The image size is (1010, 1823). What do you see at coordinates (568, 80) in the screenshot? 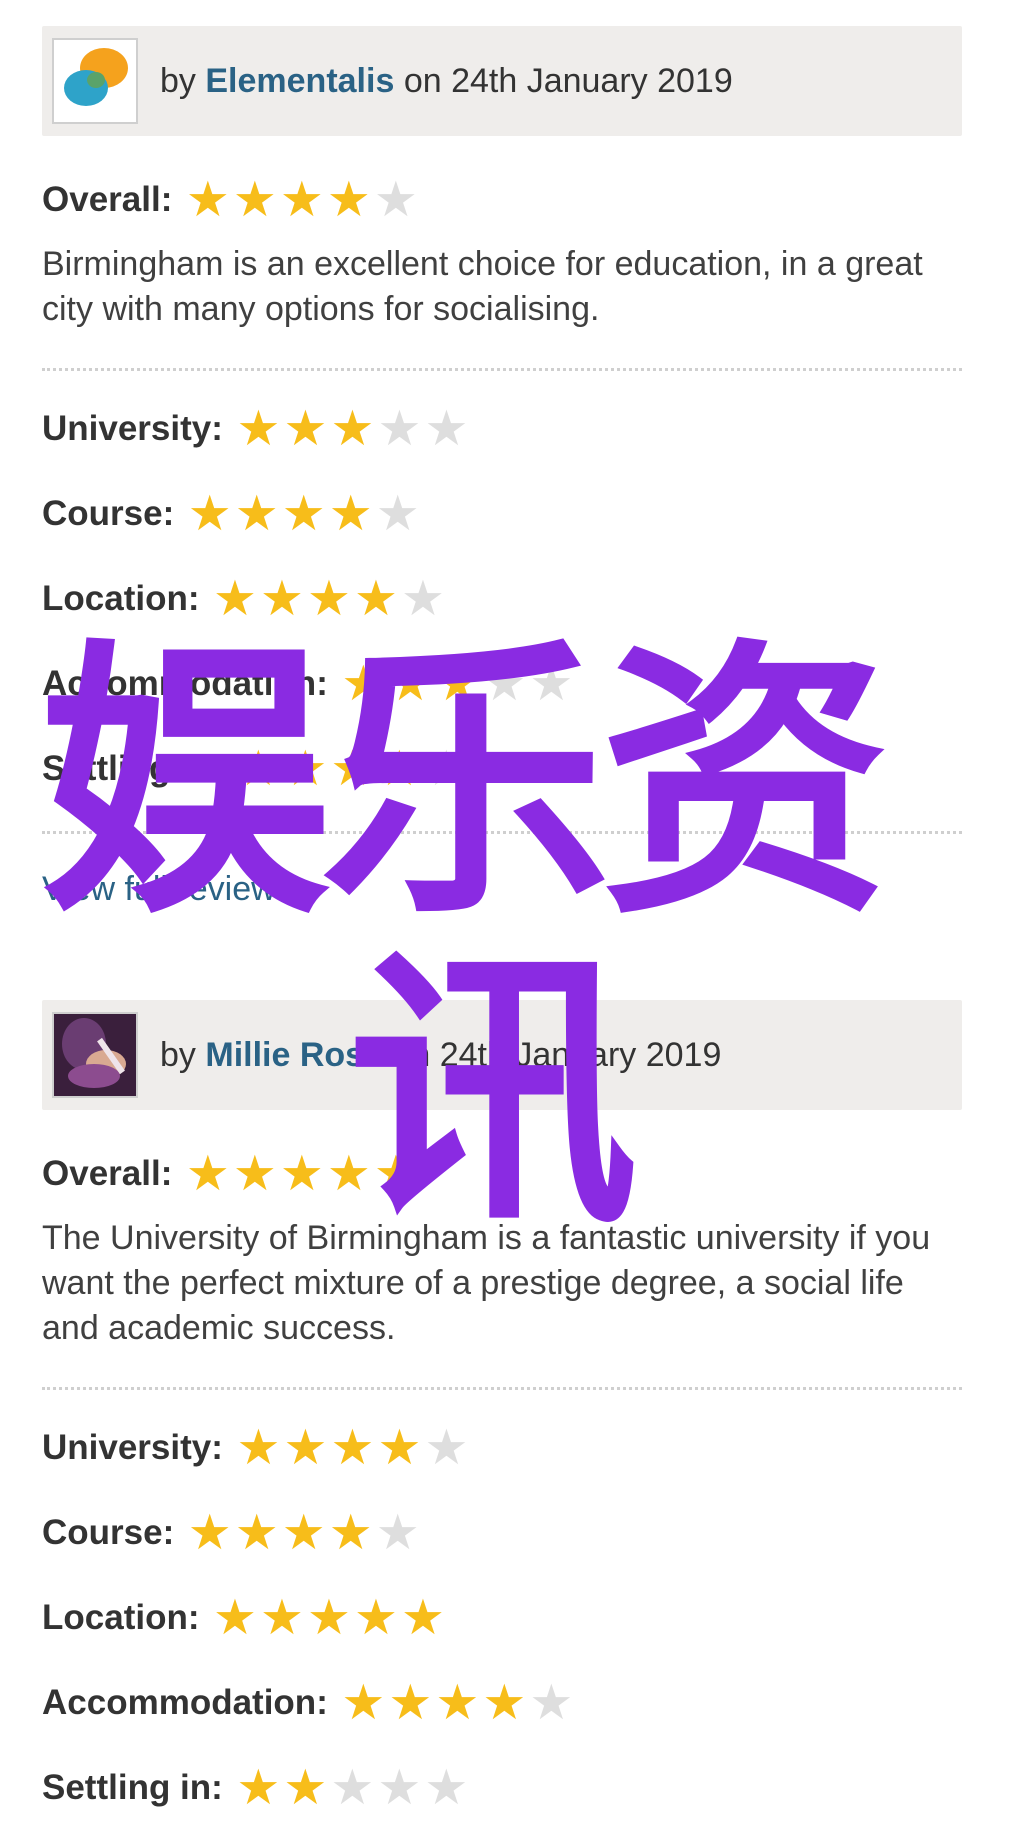
I see `review-date: on 24th January 2019` at bounding box center [568, 80].